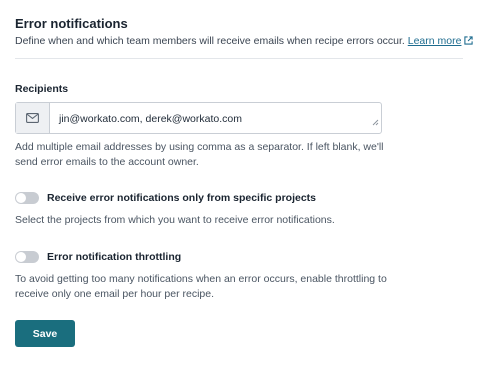 The width and height of the screenshot is (481, 365). What do you see at coordinates (27, 198) in the screenshot?
I see `specific-projects-toggle` at bounding box center [27, 198].